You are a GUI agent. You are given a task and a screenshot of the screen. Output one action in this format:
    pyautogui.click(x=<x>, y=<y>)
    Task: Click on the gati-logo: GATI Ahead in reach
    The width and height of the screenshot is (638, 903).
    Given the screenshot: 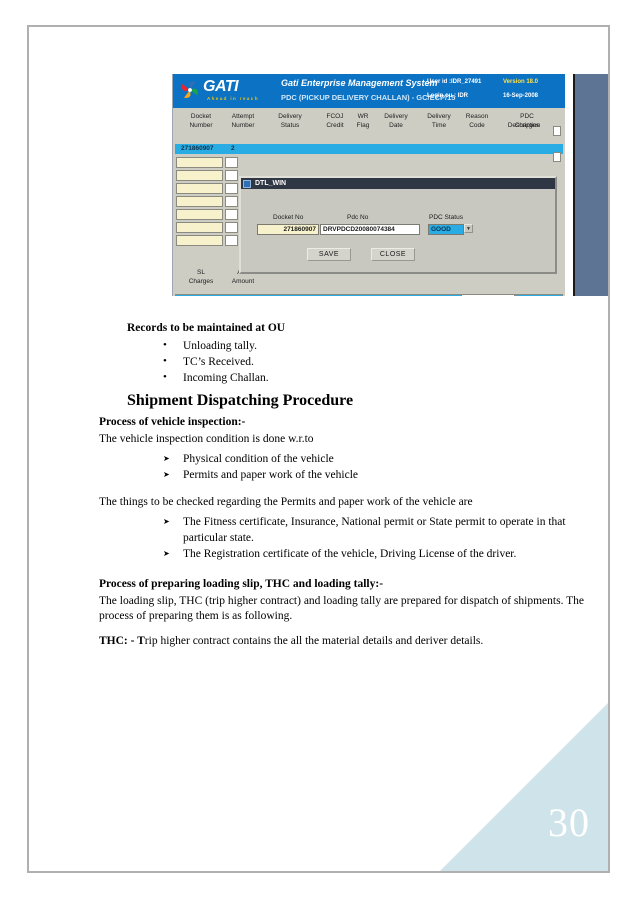 What is the action you would take?
    pyautogui.click(x=223, y=91)
    